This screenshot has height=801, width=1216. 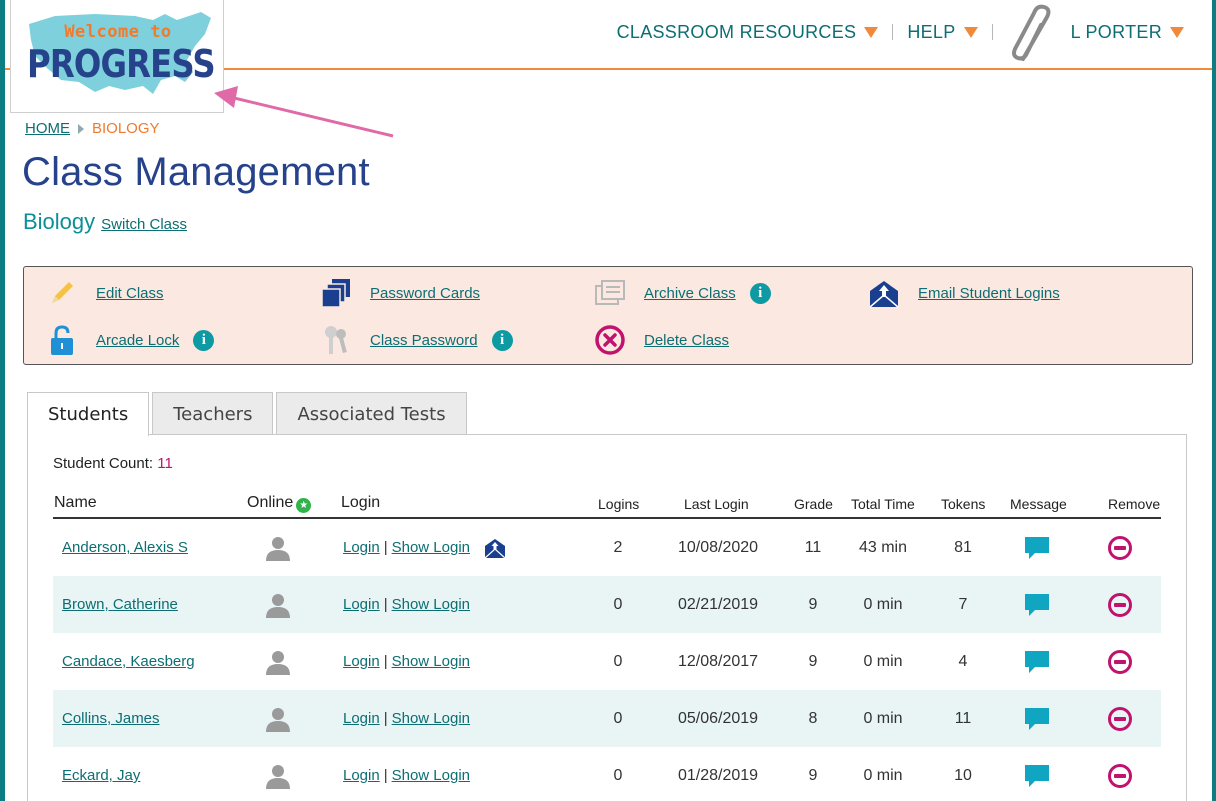 I want to click on email-student-logins-action: Email Student Logins, so click(x=964, y=293).